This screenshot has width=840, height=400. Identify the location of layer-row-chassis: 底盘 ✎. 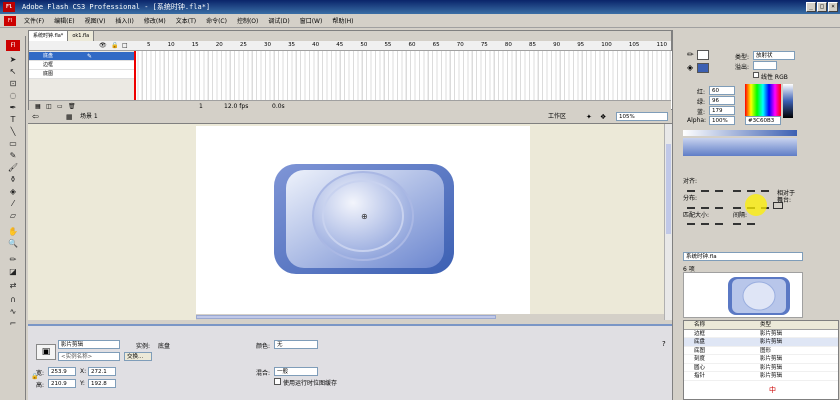
(81, 56).